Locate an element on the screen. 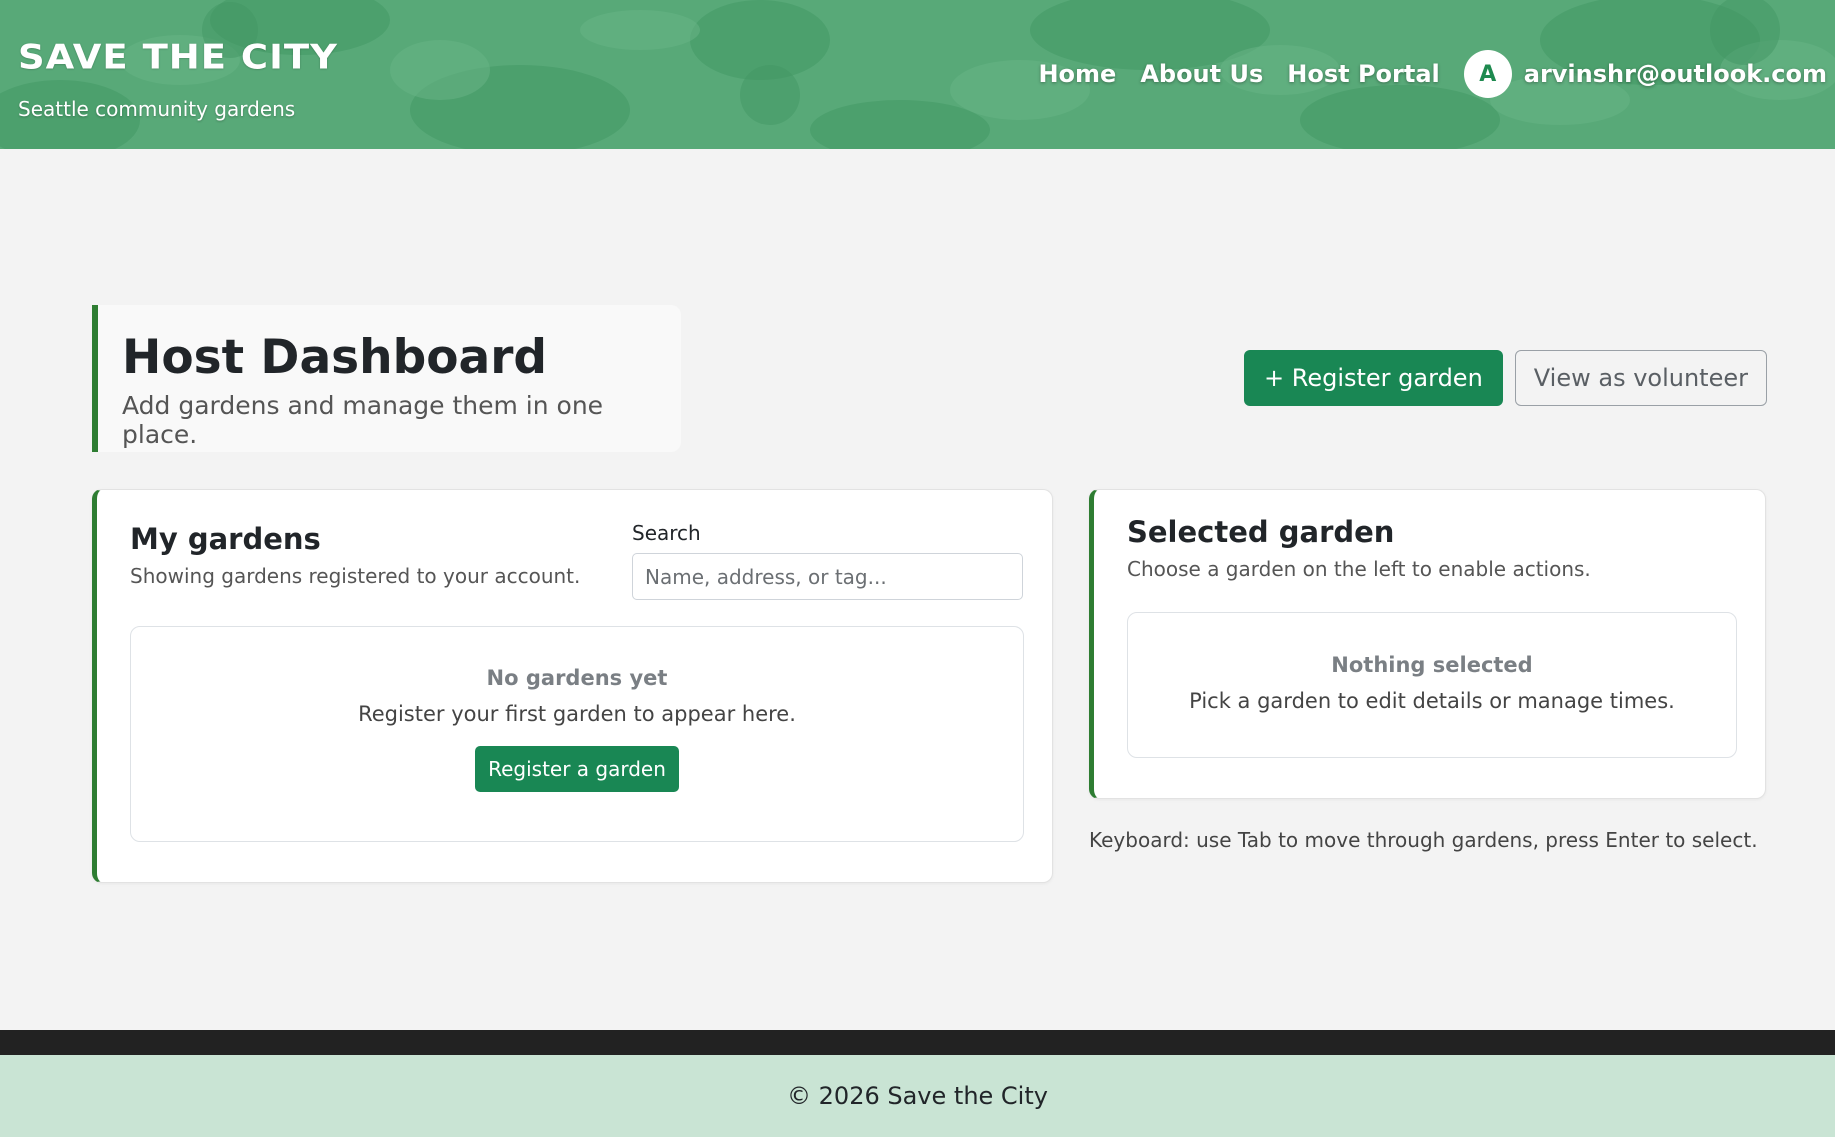 The height and width of the screenshot is (1137, 1835). register-garden-button: + Register garden is located at coordinates (1373, 378).